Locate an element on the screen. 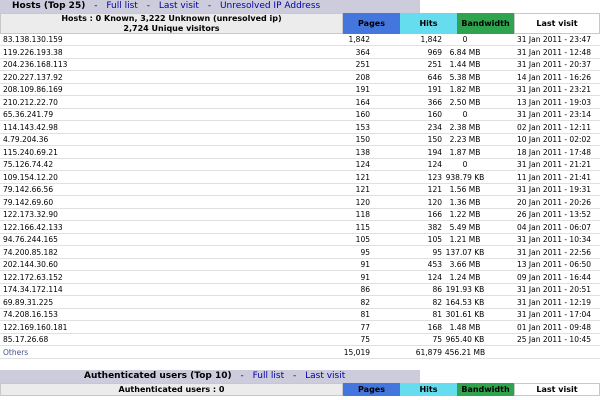 This screenshot has width=600, height=400. bandwidth-cell: 0 is located at coordinates (465, 39).